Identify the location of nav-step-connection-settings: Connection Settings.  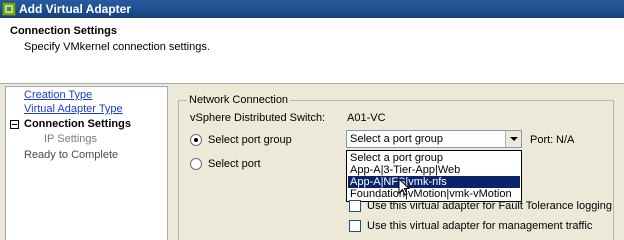
(77, 124).